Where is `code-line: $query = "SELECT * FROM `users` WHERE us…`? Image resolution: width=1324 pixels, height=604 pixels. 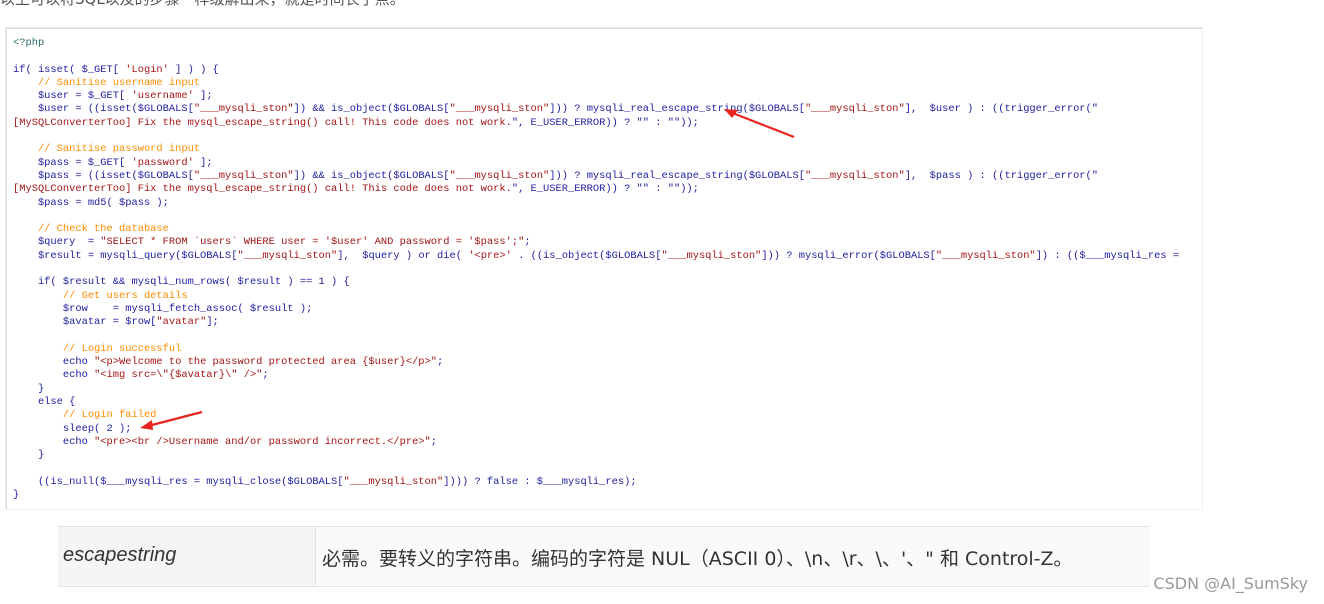
code-line: $query = "SELECT * FROM `users` WHERE us… is located at coordinates (272, 242).